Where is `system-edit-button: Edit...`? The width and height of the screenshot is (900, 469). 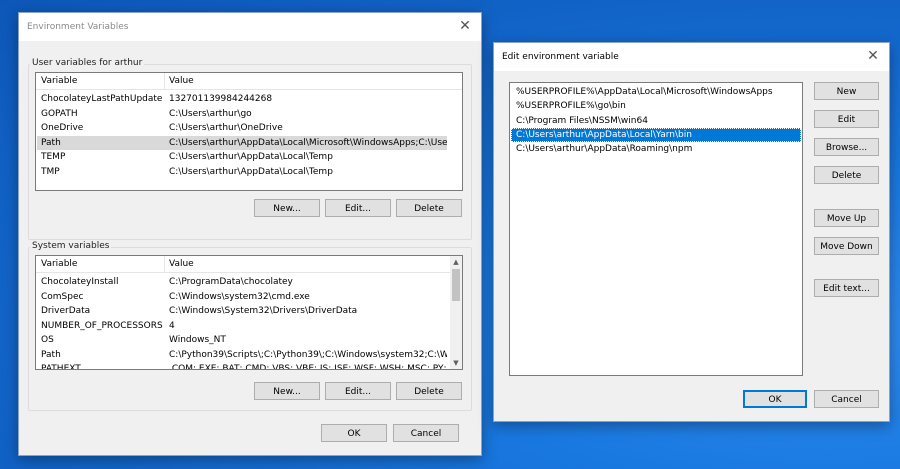 system-edit-button: Edit... is located at coordinates (358, 391).